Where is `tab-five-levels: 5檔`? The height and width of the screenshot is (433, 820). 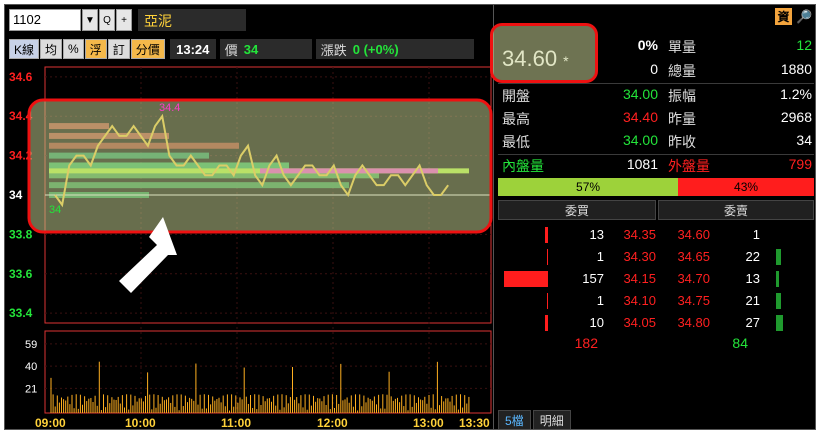
tab-five-levels: 5檔 is located at coordinates (514, 419).